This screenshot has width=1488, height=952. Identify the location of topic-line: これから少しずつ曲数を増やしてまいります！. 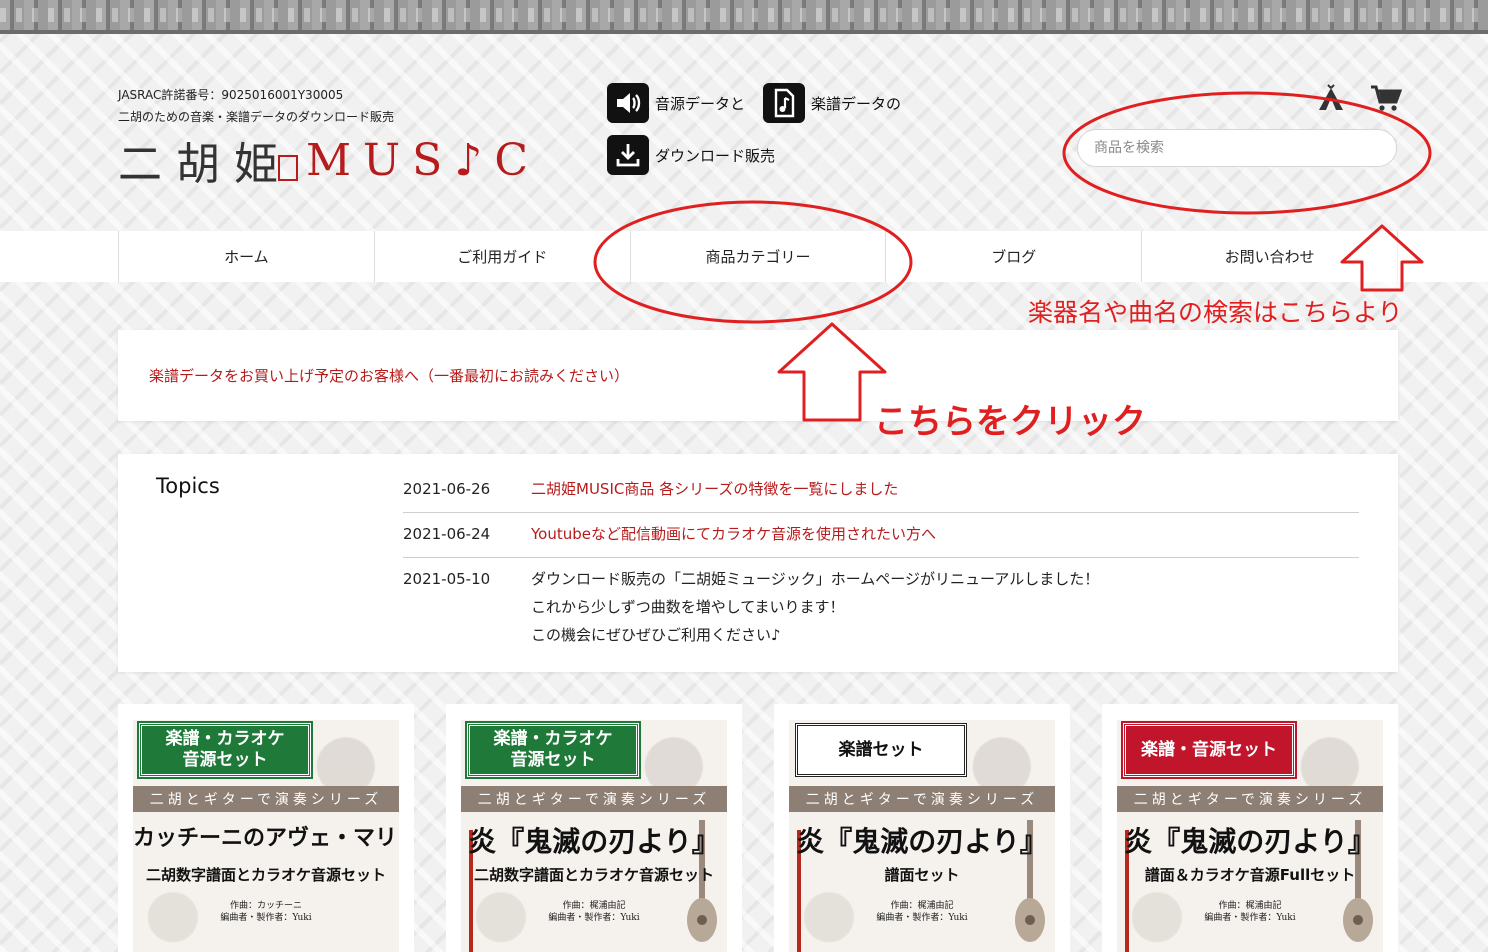
(688, 607).